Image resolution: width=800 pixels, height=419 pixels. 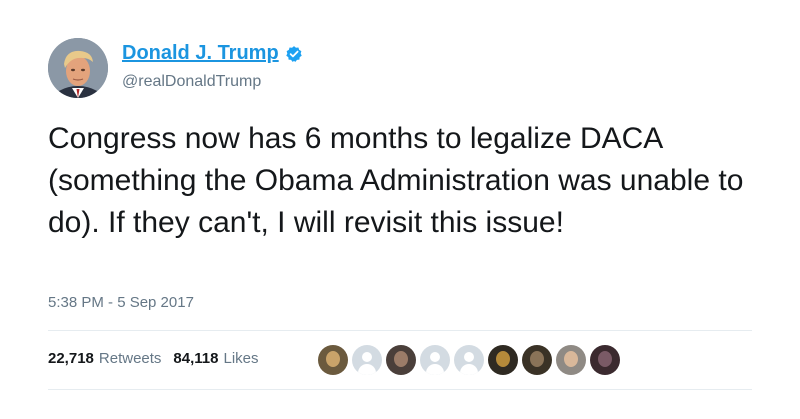 I want to click on tweet-stats: 22,718 Retweets 84,118 Likes, so click(x=153, y=358).